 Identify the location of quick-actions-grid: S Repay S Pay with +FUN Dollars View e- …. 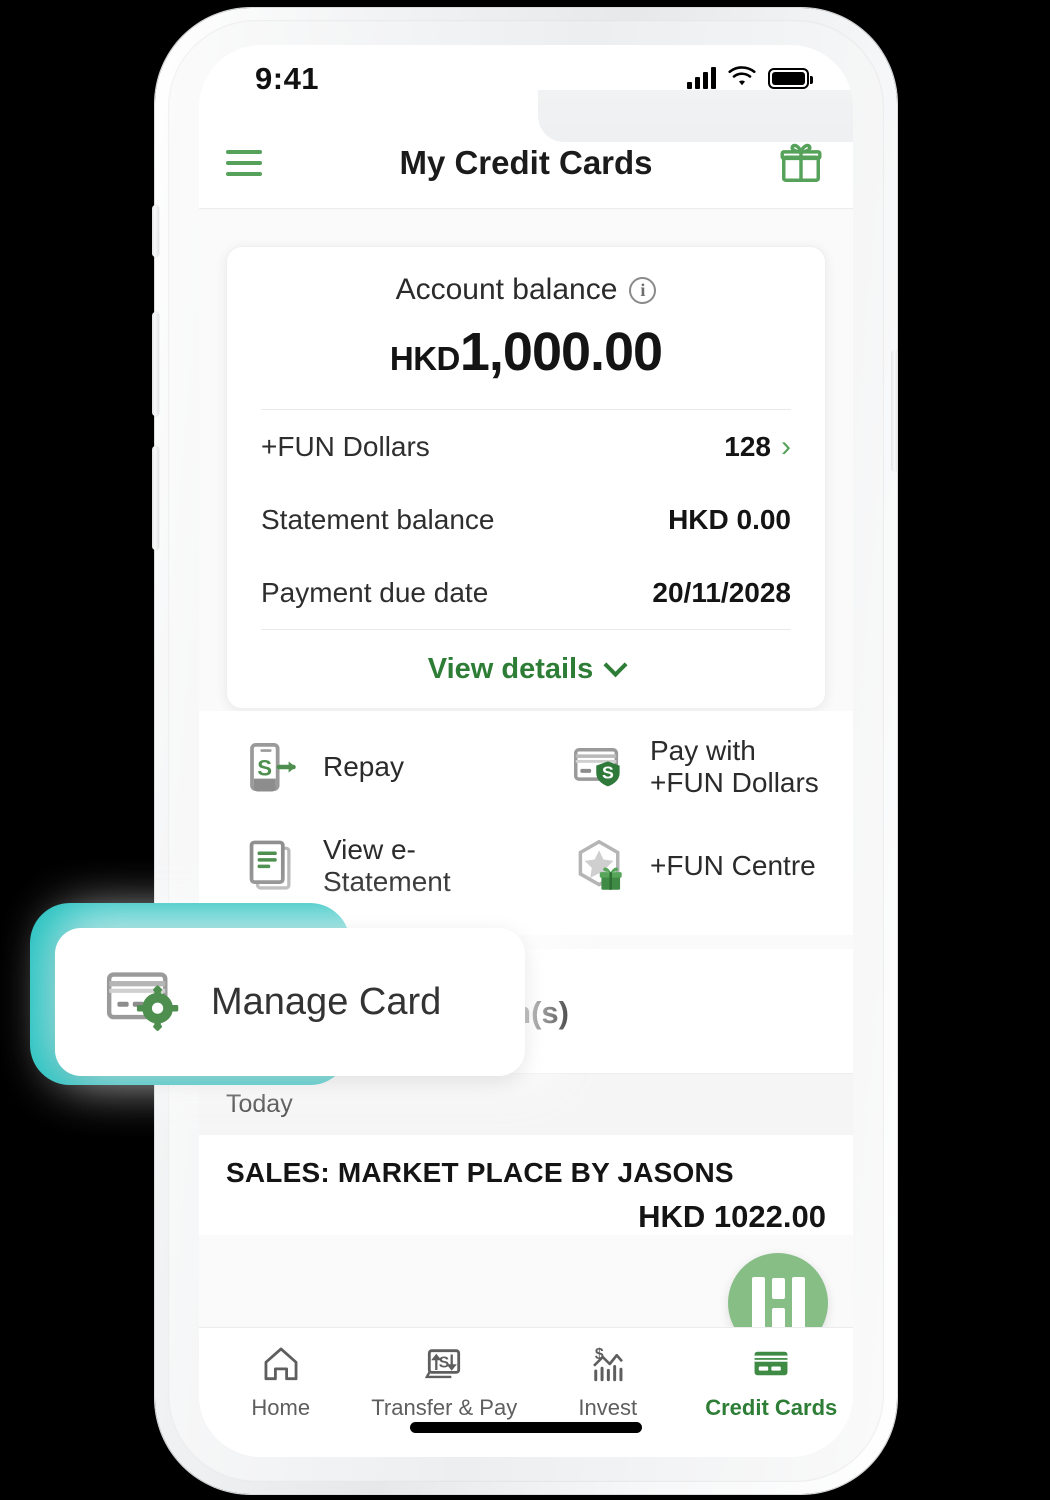
(526, 823).